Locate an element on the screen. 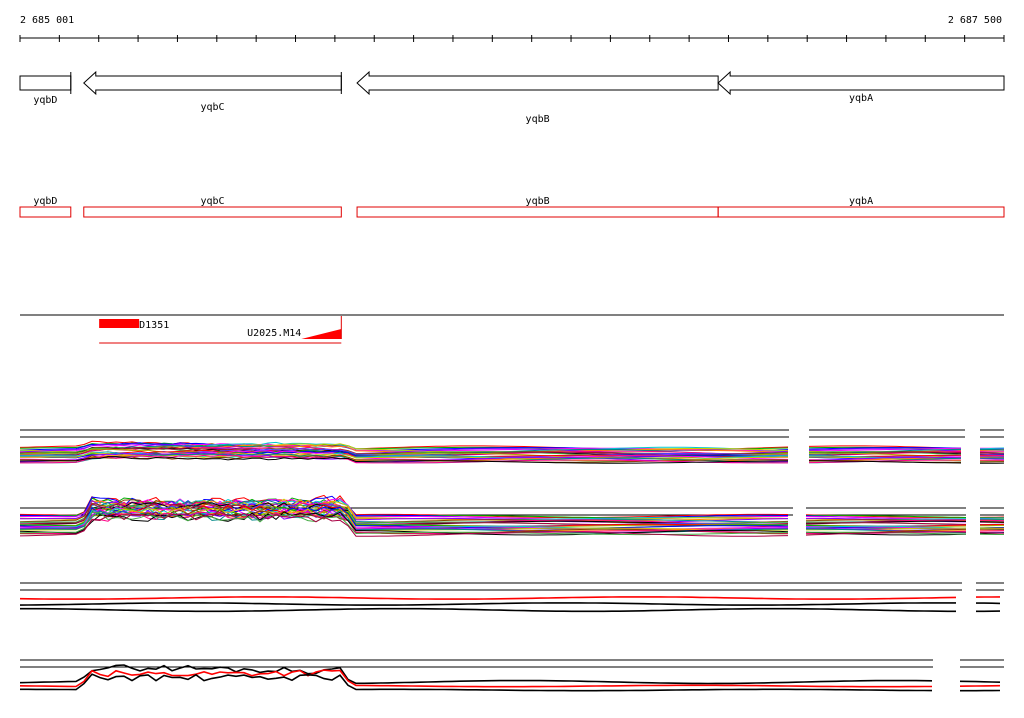 The width and height of the screenshot is (1024, 718). cds-label-yqbD: yqbD is located at coordinates (45, 201).